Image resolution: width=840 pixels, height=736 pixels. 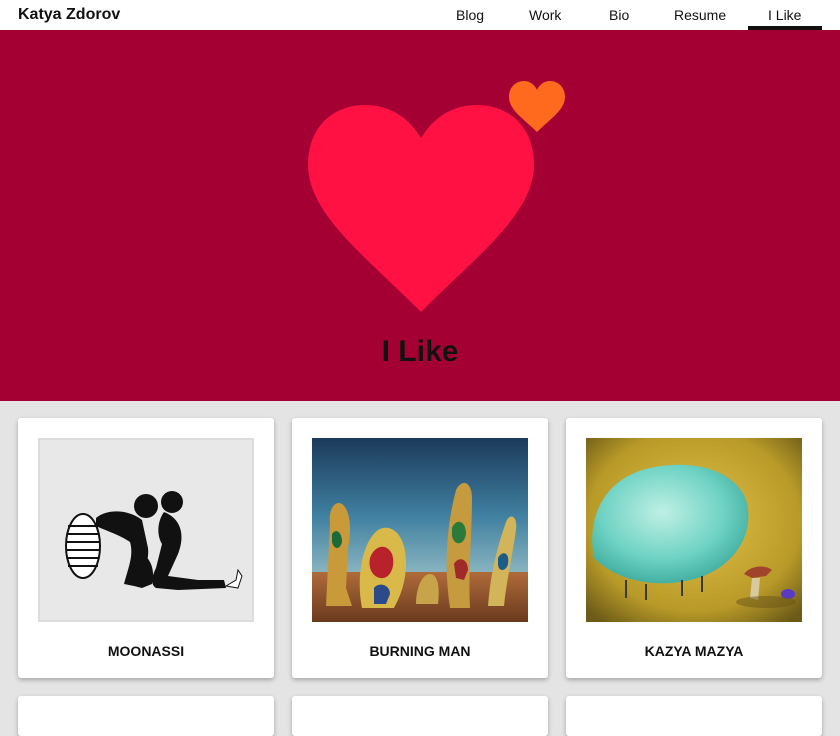 I want to click on nav-item-resume: Resume, so click(x=700, y=15).